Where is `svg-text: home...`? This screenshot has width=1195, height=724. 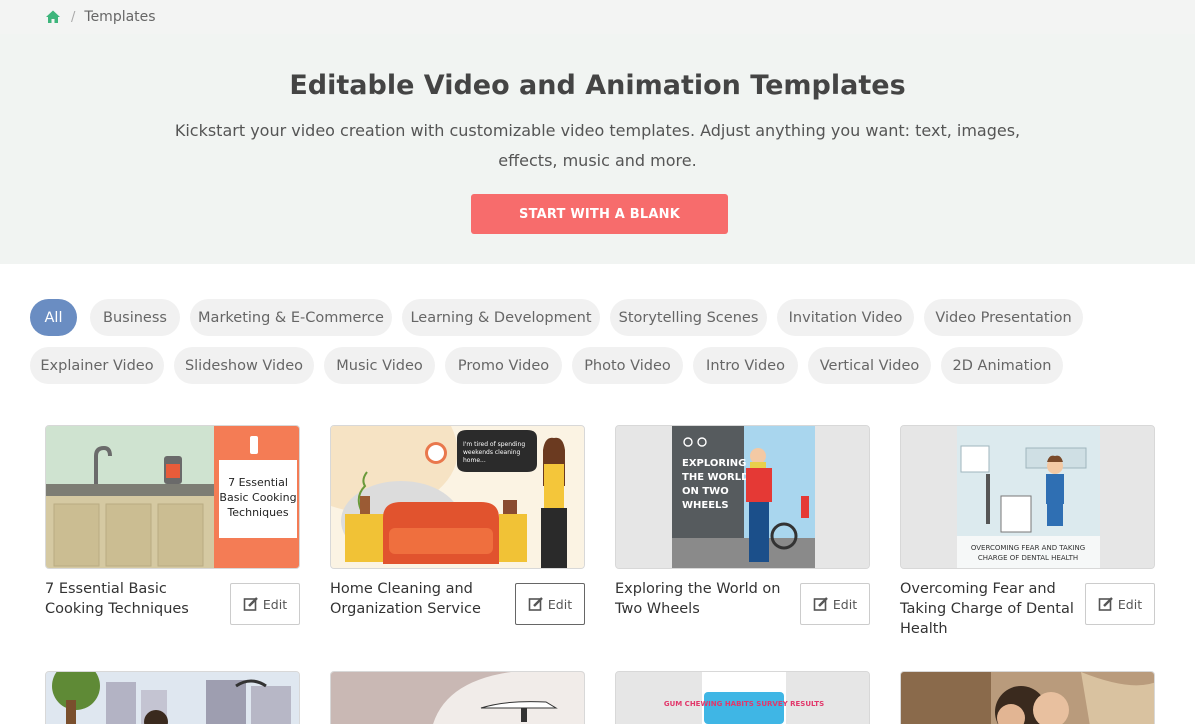
svg-text: home... is located at coordinates (474, 460).